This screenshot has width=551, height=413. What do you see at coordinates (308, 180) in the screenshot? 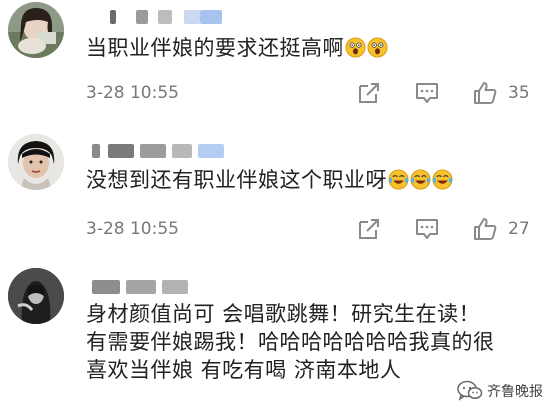
I see `comment-text: 没想到还有职业伴娘这个职业呀` at bounding box center [308, 180].